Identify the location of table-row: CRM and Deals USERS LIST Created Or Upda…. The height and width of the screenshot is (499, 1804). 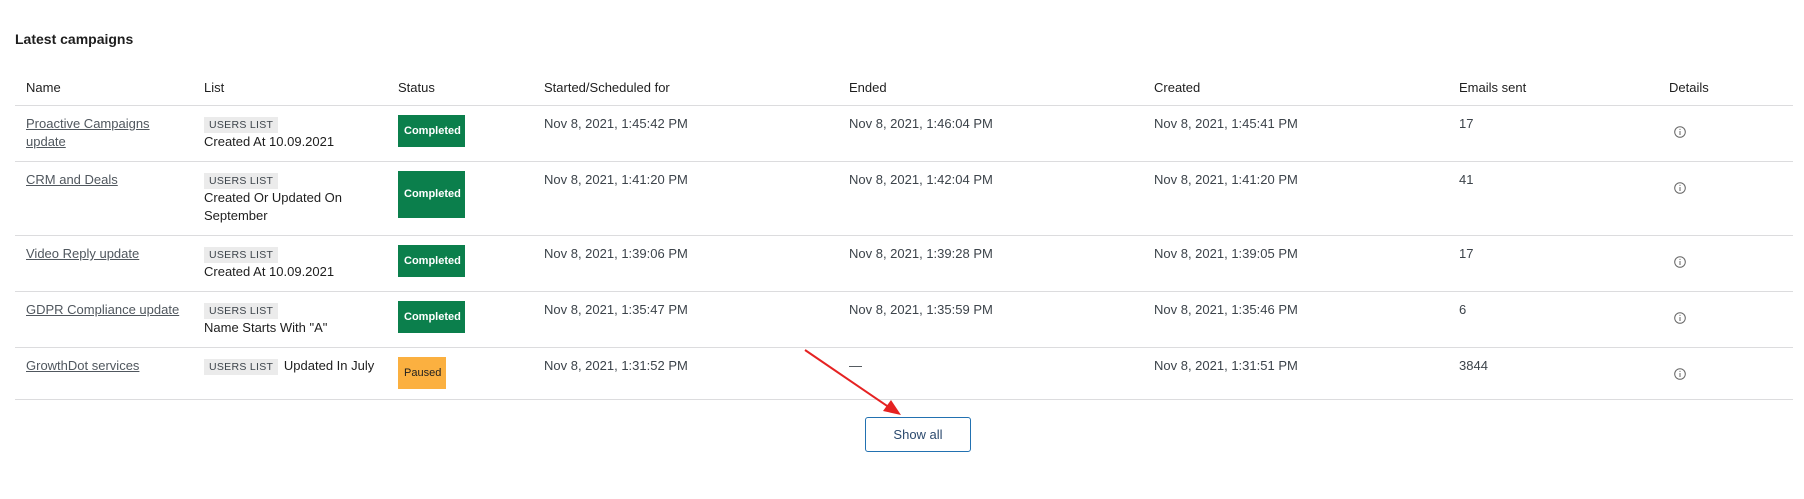
(904, 198).